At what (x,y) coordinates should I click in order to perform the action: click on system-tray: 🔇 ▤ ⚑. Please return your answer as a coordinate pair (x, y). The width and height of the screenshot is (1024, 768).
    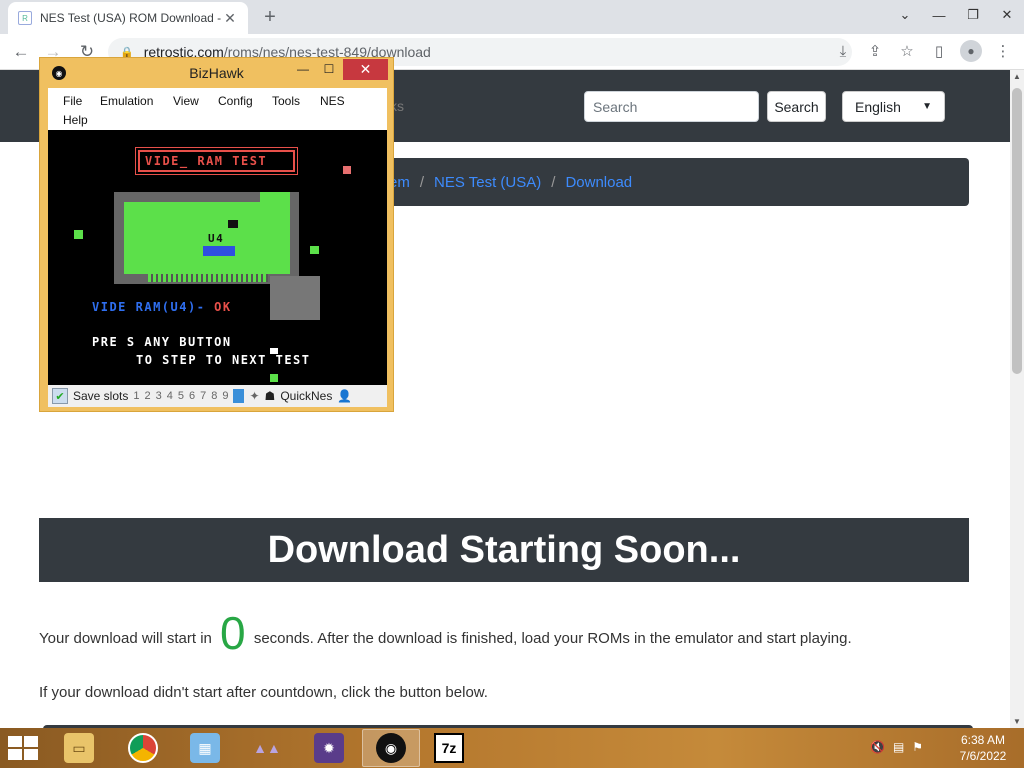
    Looking at the image, I should click on (896, 747).